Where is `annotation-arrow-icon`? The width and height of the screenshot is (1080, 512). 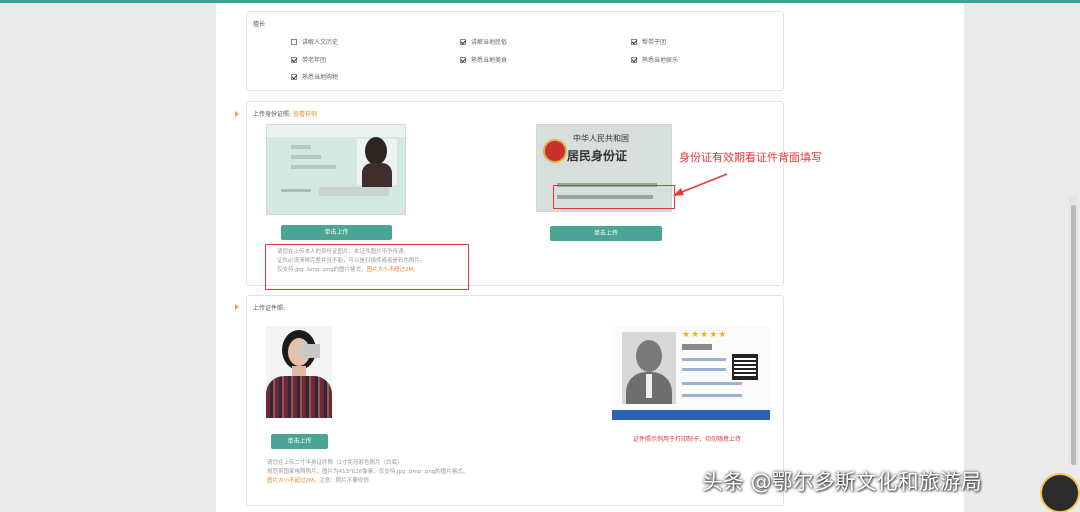
annotation-arrow-icon is located at coordinates (700, 184).